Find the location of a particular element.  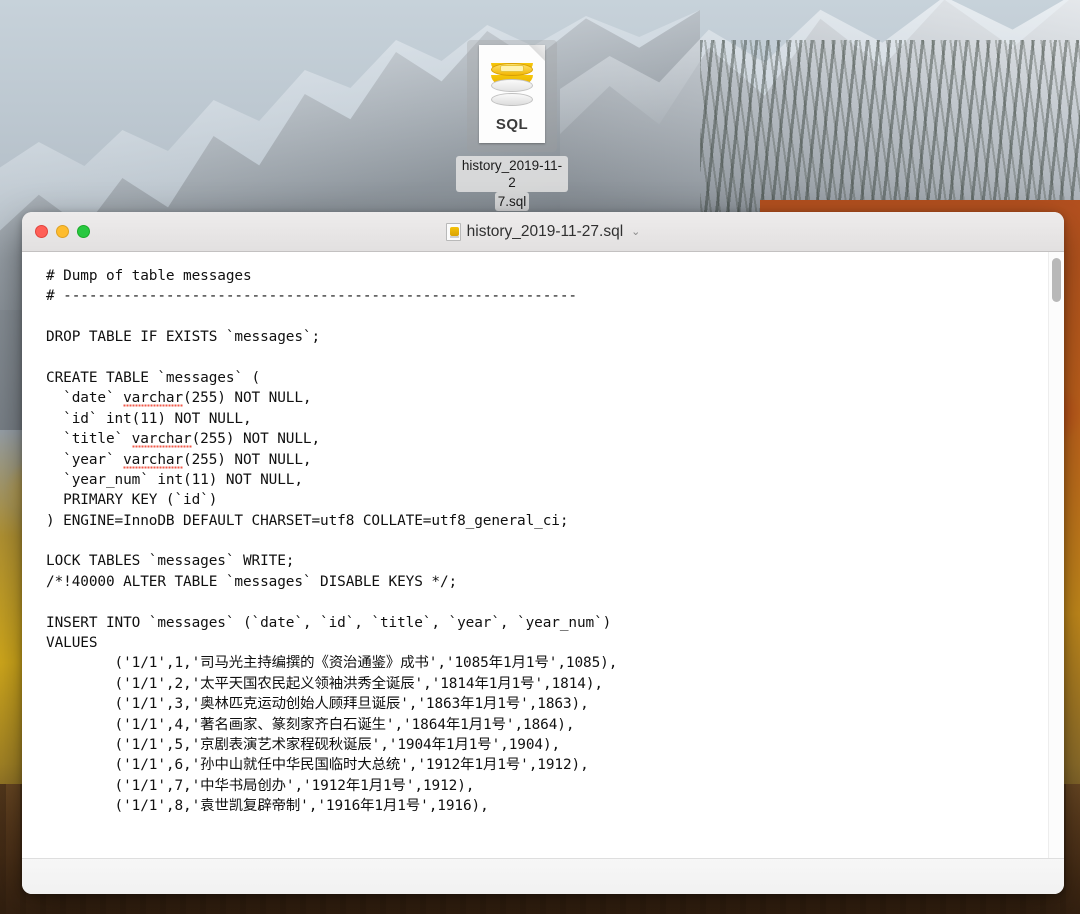

close-button is located at coordinates (41, 231).